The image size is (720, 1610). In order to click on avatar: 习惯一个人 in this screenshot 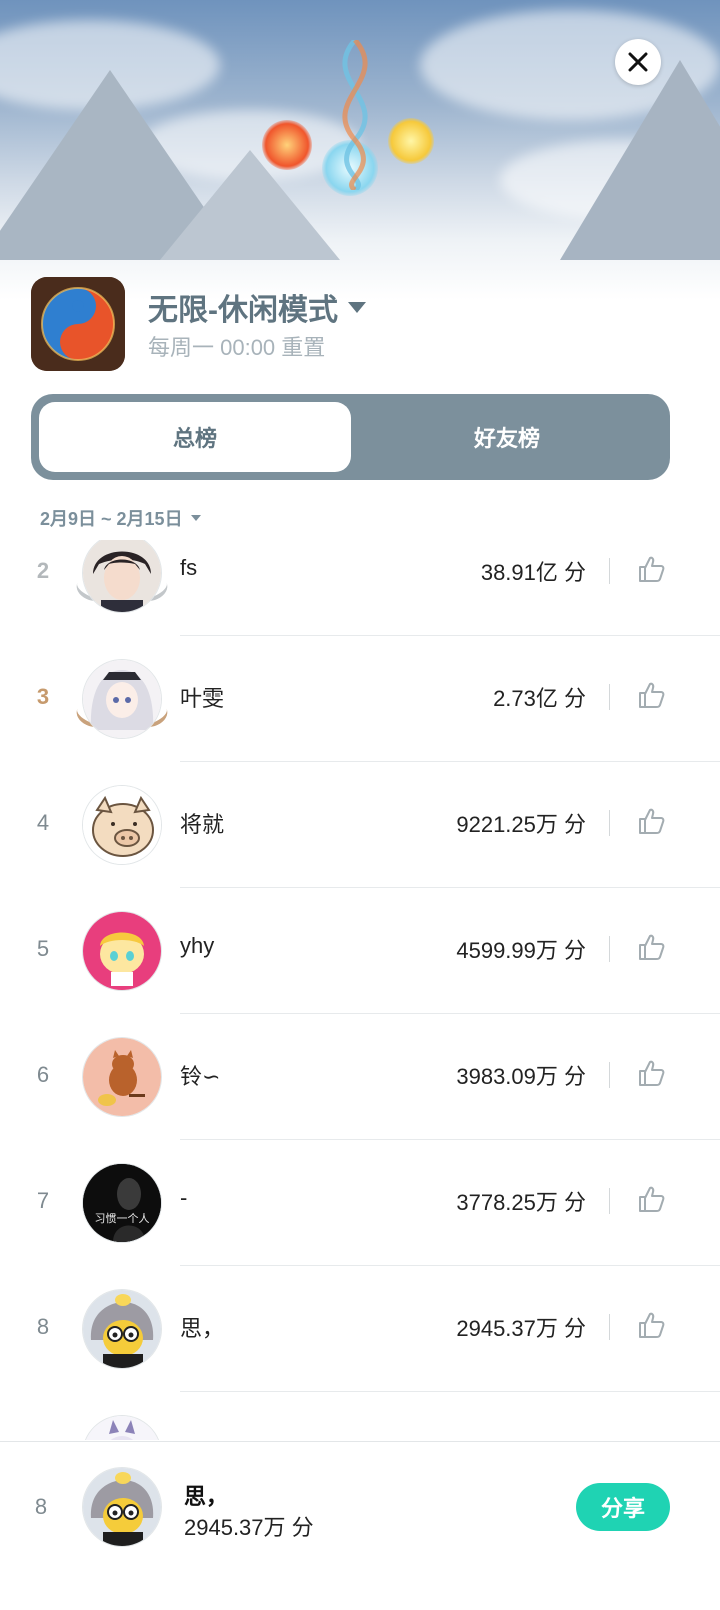, I will do `click(122, 1203)`.